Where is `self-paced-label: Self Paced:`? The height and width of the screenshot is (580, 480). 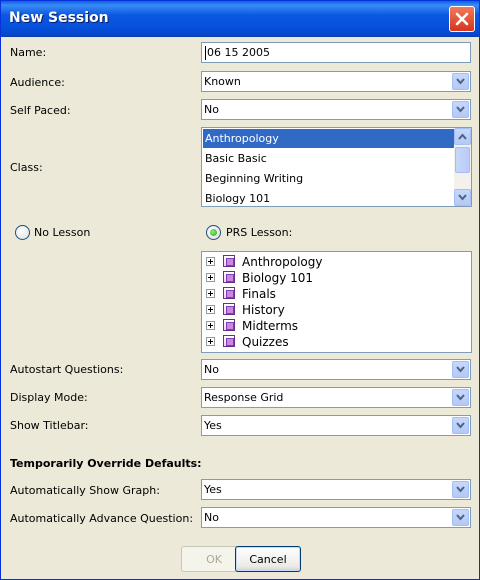
self-paced-label: Self Paced: is located at coordinates (40, 110).